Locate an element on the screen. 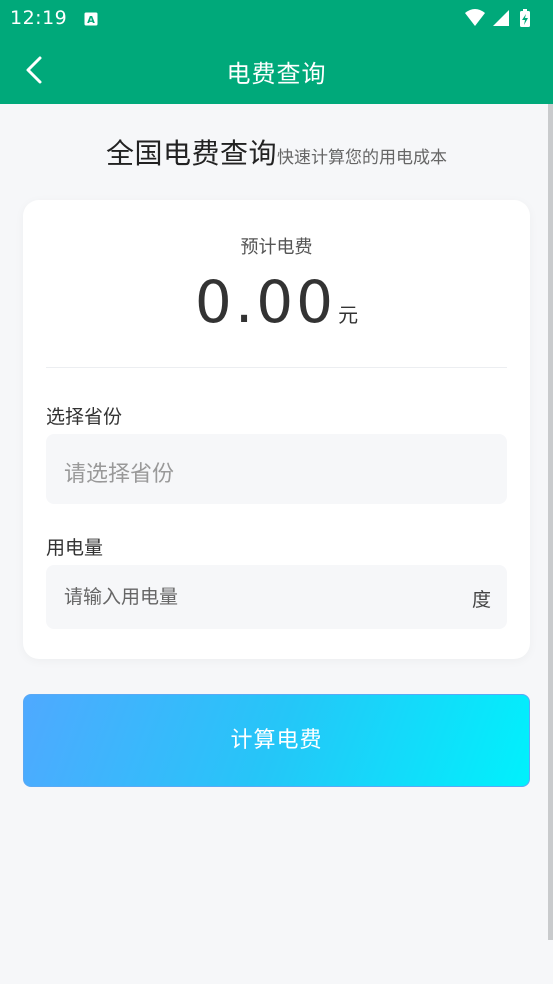  usage-label: 用电量 is located at coordinates (75, 548).